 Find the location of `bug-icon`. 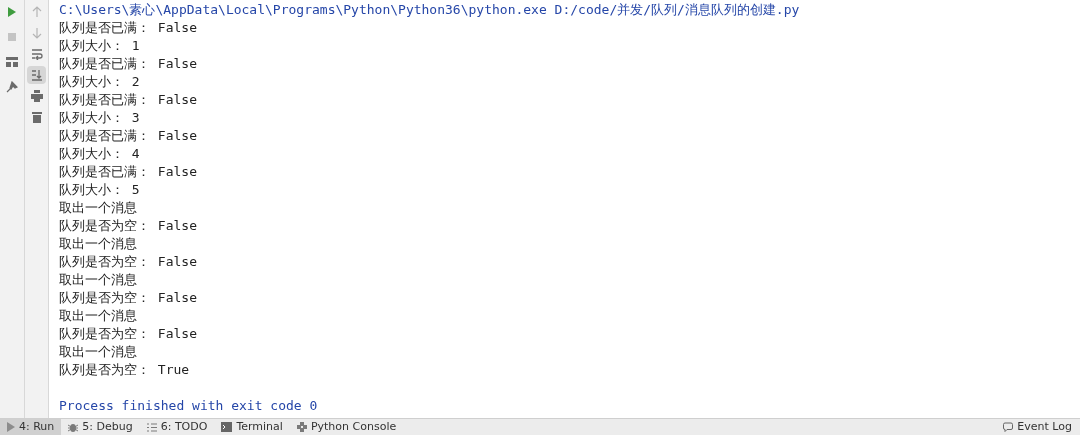

bug-icon is located at coordinates (73, 427).